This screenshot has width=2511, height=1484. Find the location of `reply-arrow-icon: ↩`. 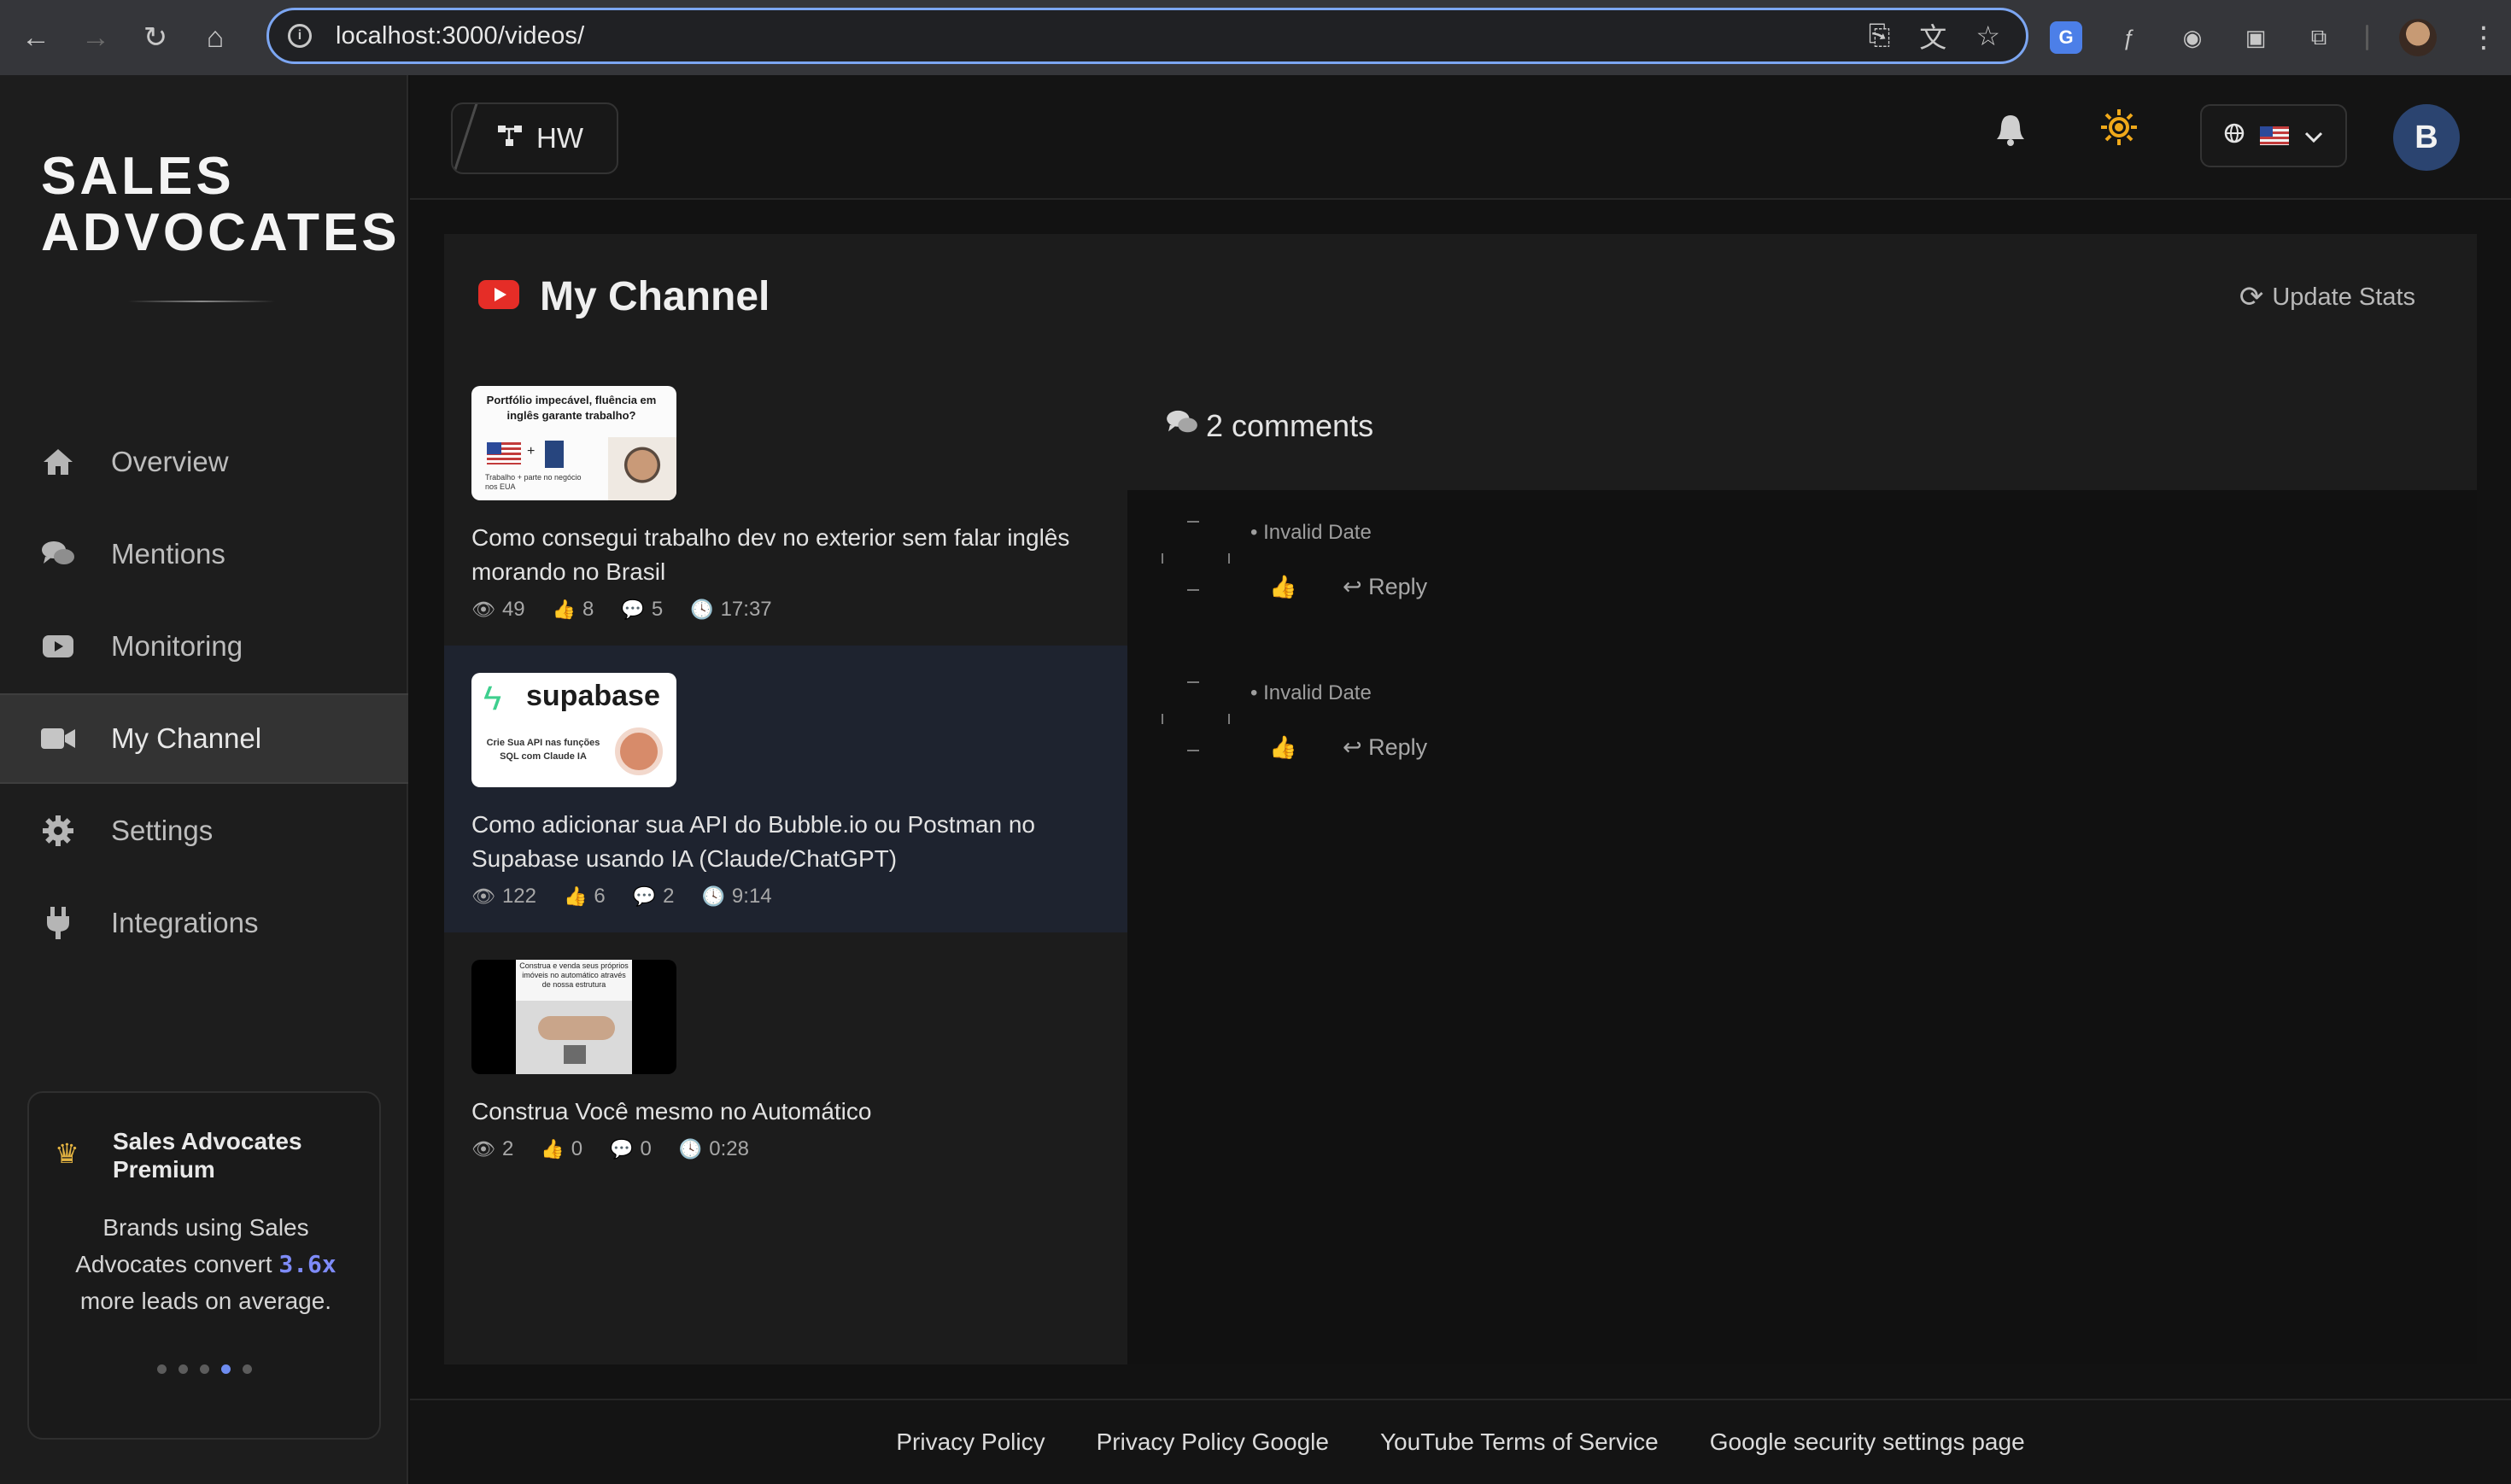

reply-arrow-icon: ↩ is located at coordinates (1353, 747).